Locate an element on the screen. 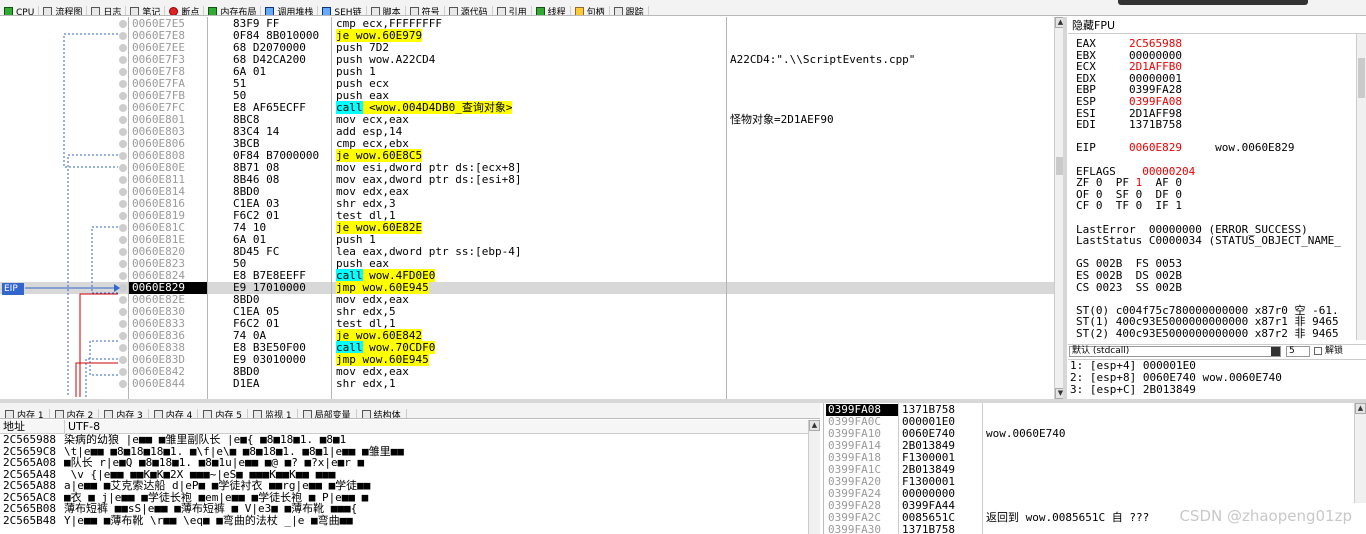  script-icon is located at coordinates (375, 11).